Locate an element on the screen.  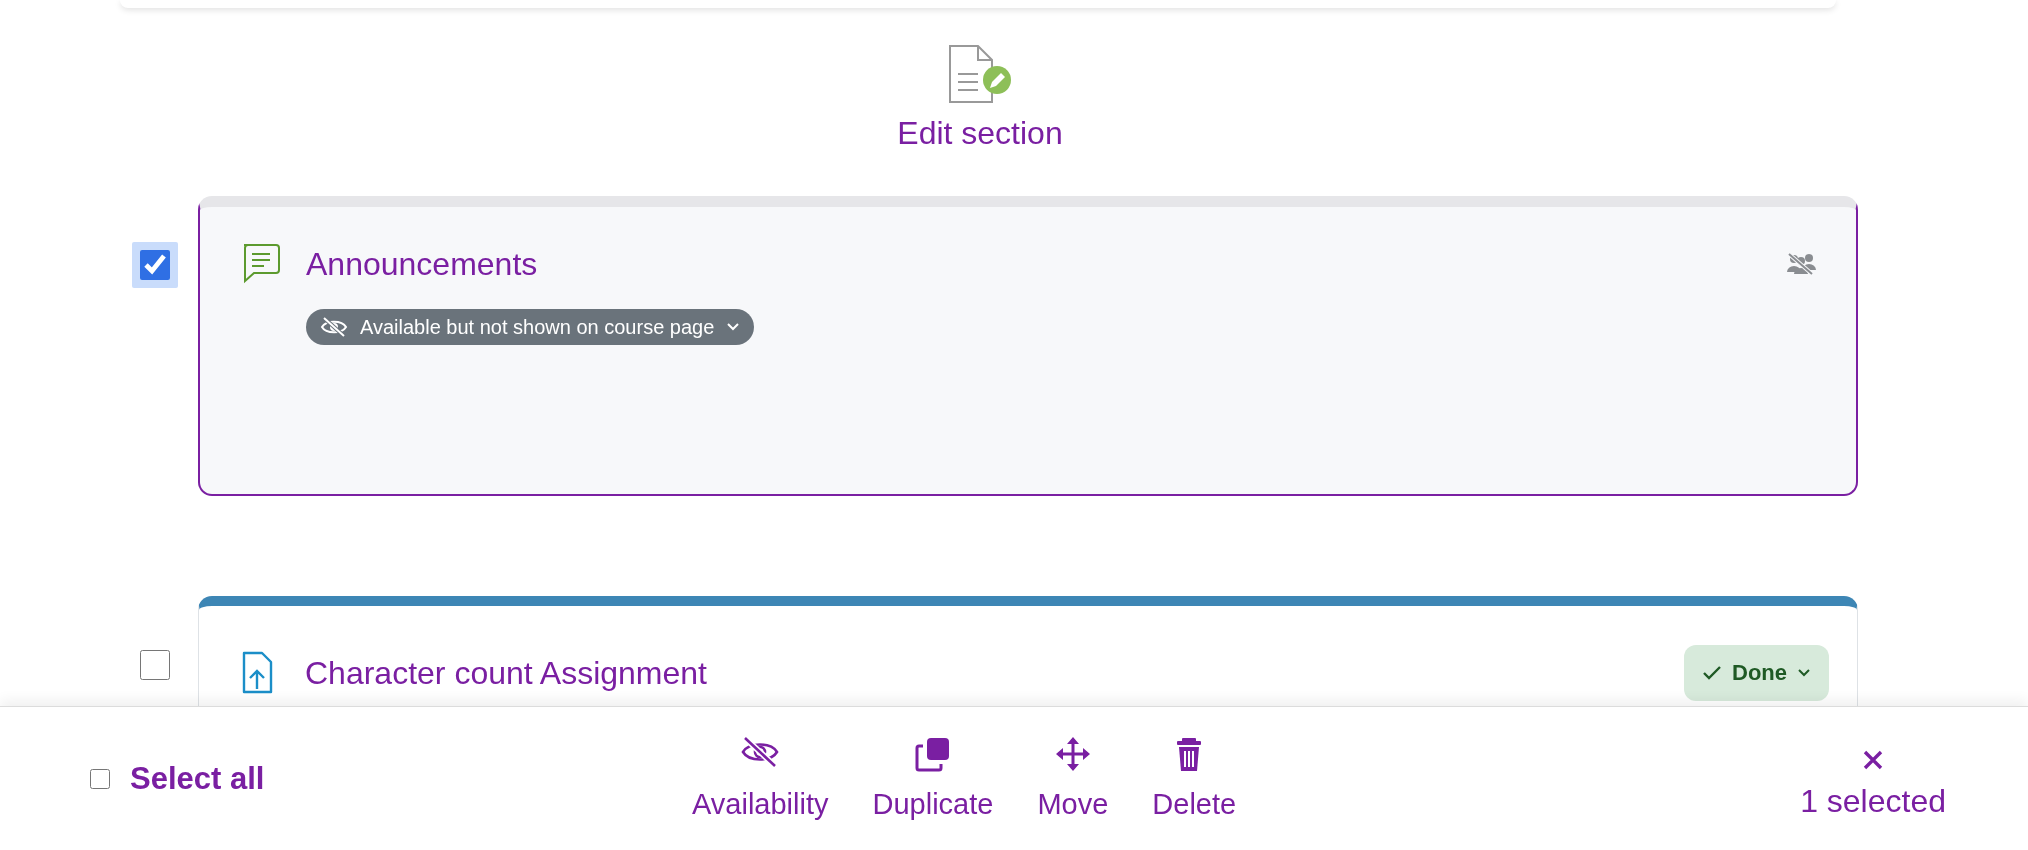
eye-slash-icon is located at coordinates (334, 327).